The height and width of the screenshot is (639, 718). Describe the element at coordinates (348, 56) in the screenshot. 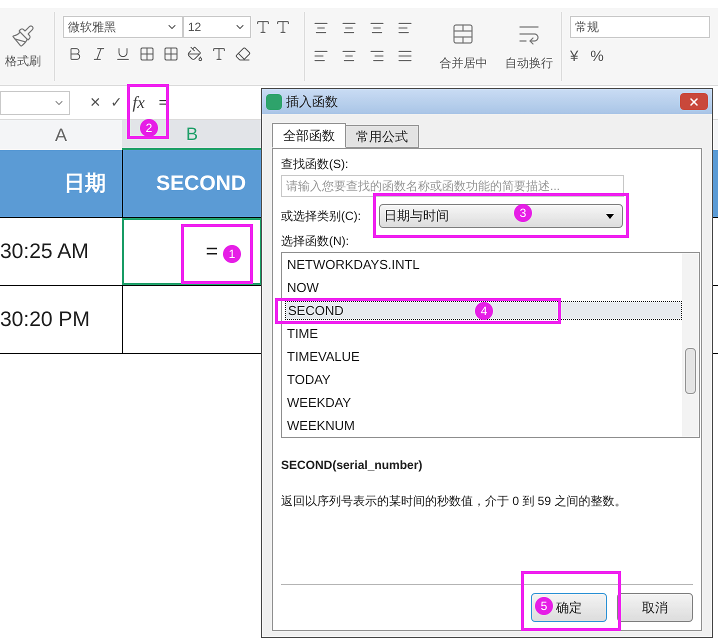

I see `align-center-icon` at that location.